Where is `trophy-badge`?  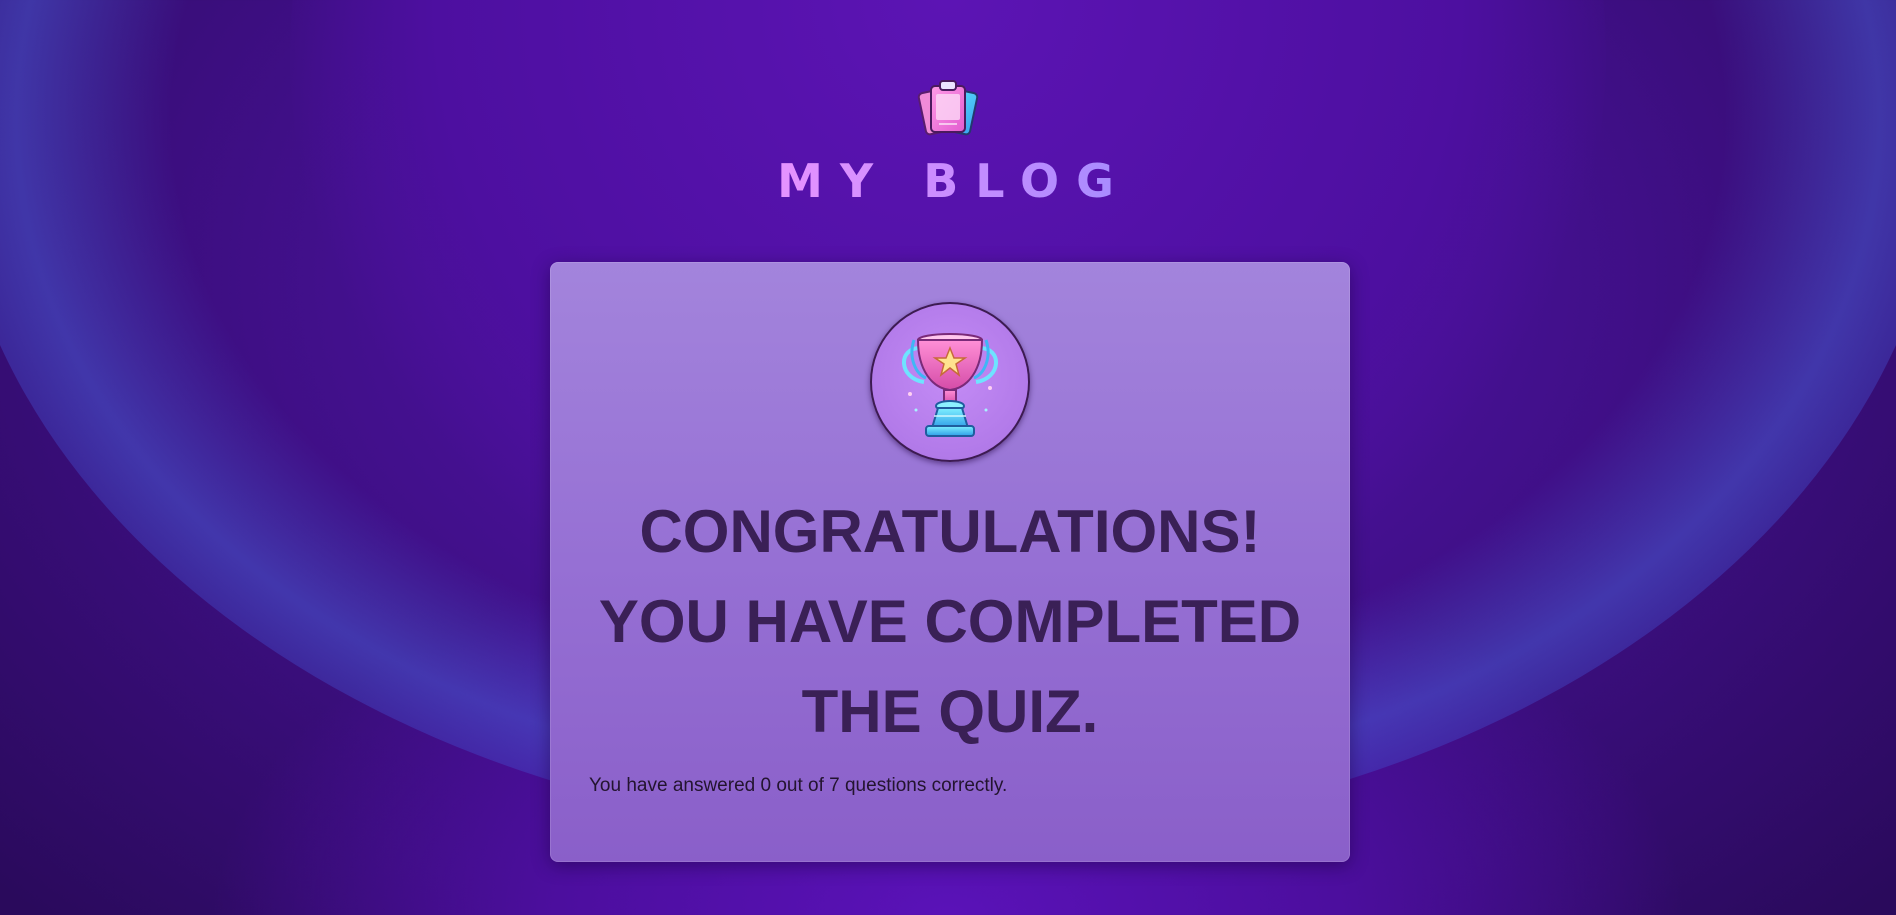
trophy-badge is located at coordinates (950, 382).